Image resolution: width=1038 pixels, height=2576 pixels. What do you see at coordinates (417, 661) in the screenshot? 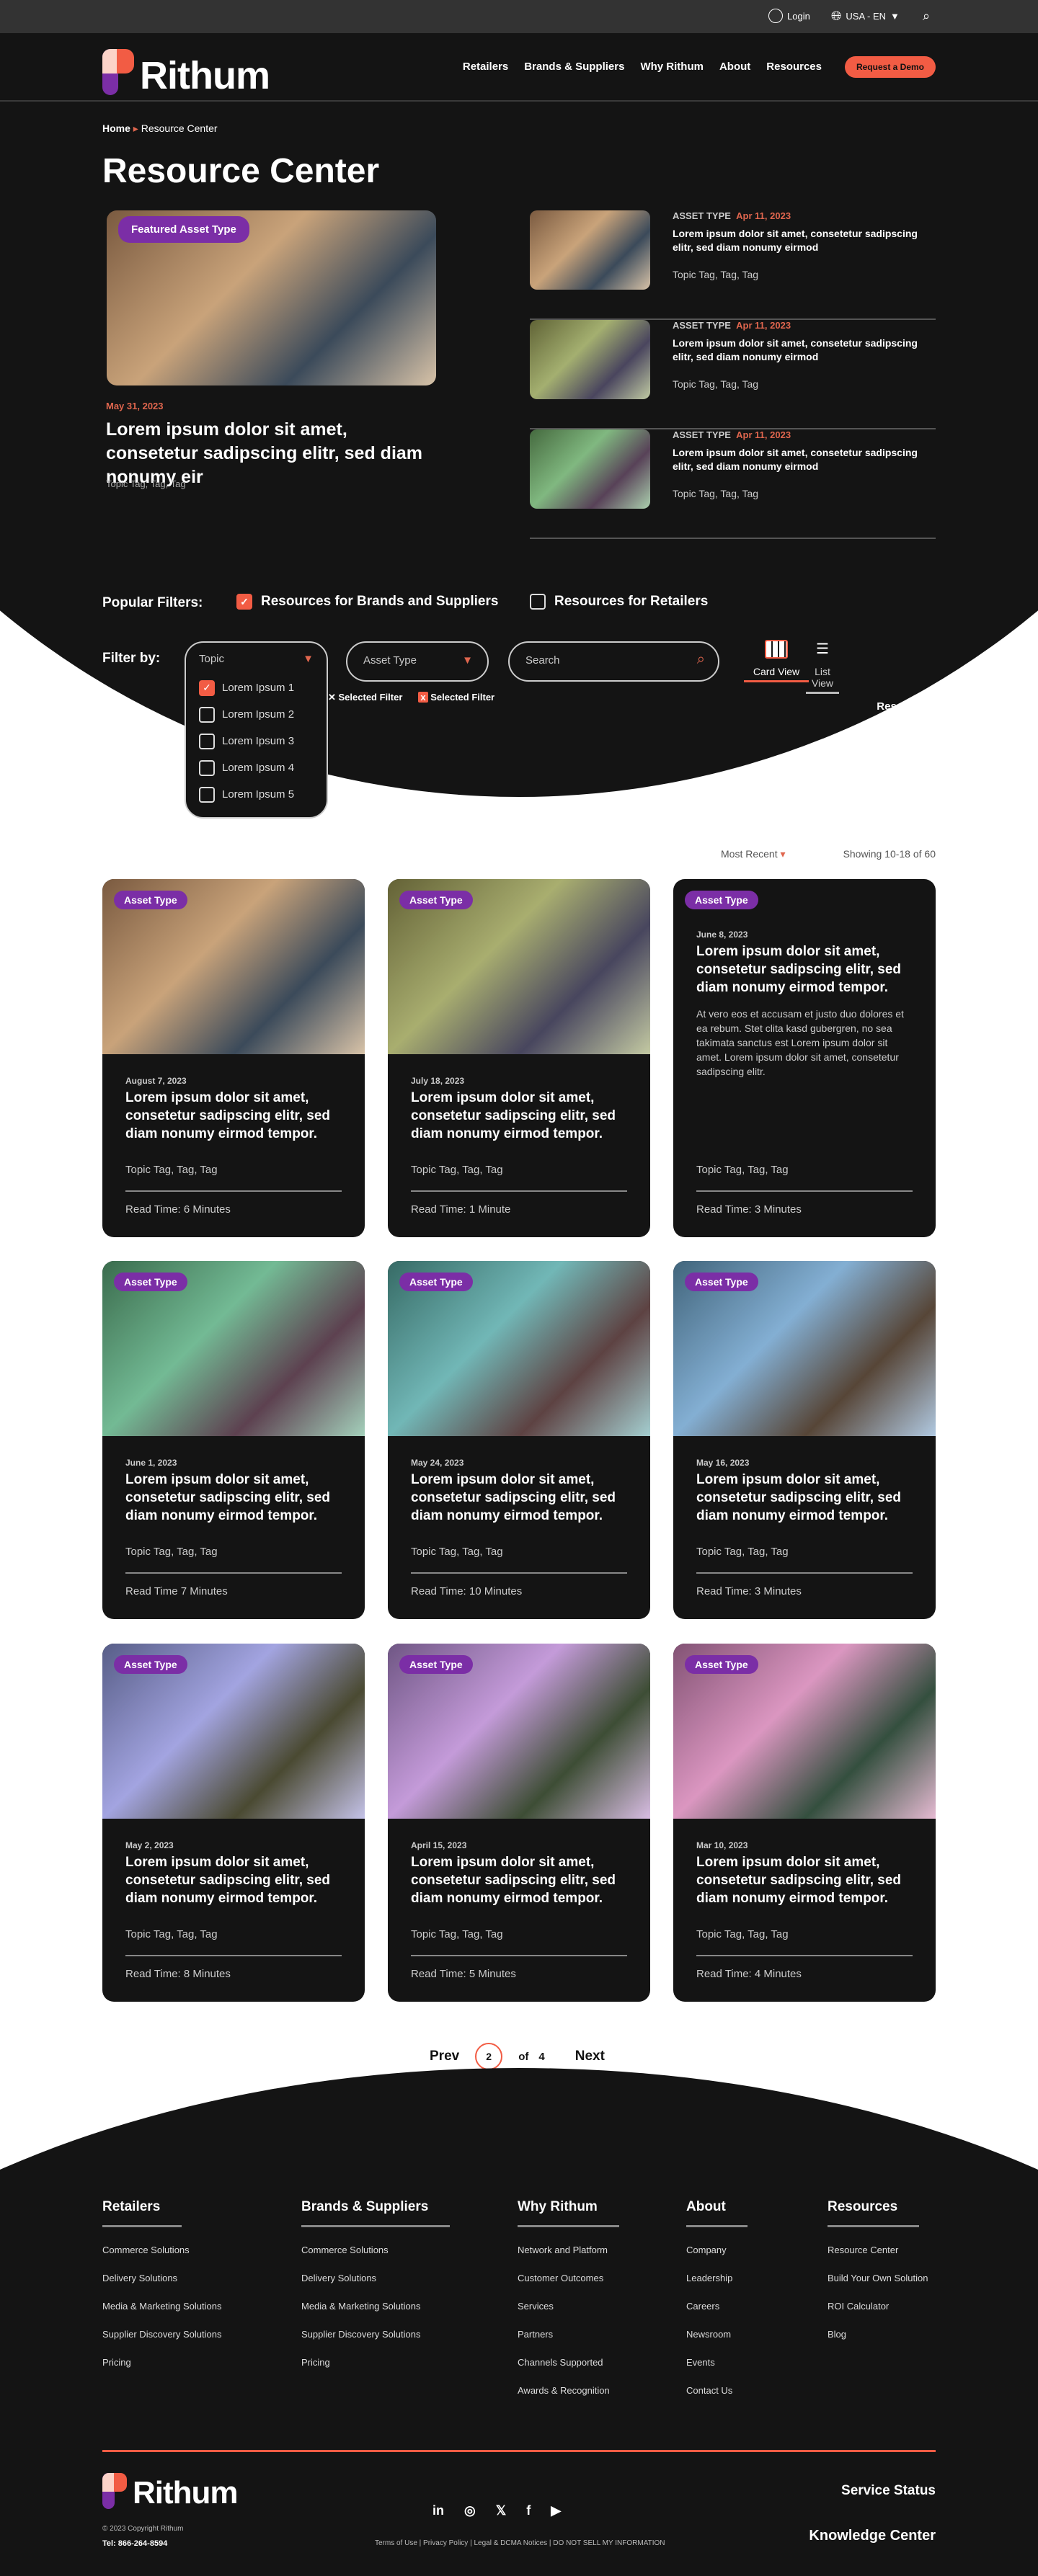
I see `asset-type-dropdown: Asset Type ▼` at bounding box center [417, 661].